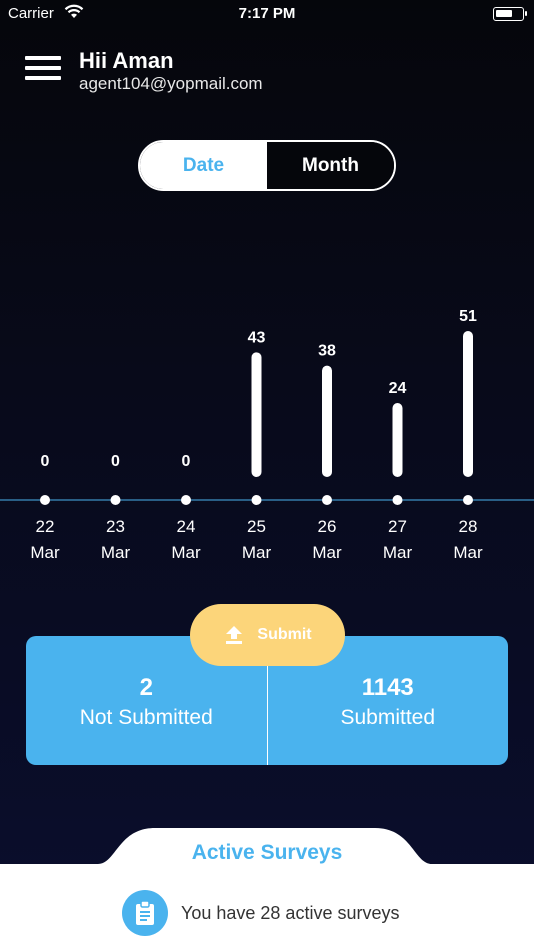  Describe the element at coordinates (145, 913) in the screenshot. I see `clipboard-icon` at that location.